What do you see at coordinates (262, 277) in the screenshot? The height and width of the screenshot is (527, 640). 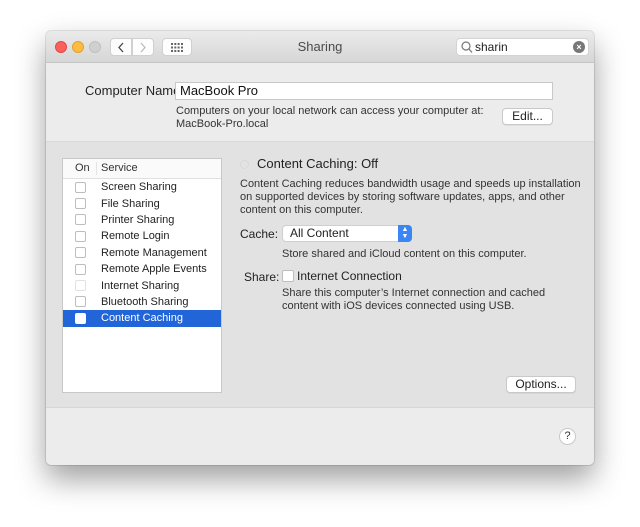 I see `share-label: Share:` at bounding box center [262, 277].